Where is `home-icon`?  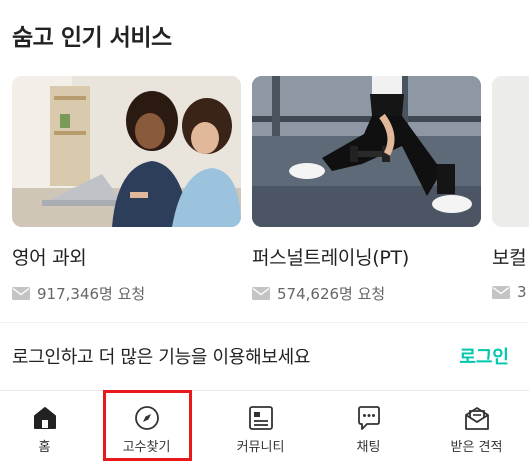
home-icon is located at coordinates (44, 418).